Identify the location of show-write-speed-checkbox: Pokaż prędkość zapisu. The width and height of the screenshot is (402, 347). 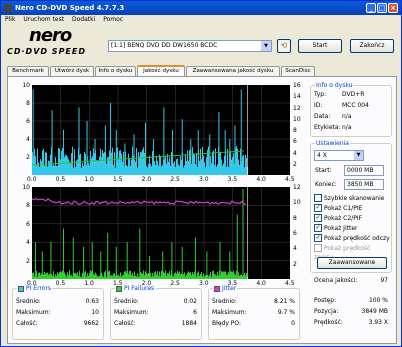
(352, 252).